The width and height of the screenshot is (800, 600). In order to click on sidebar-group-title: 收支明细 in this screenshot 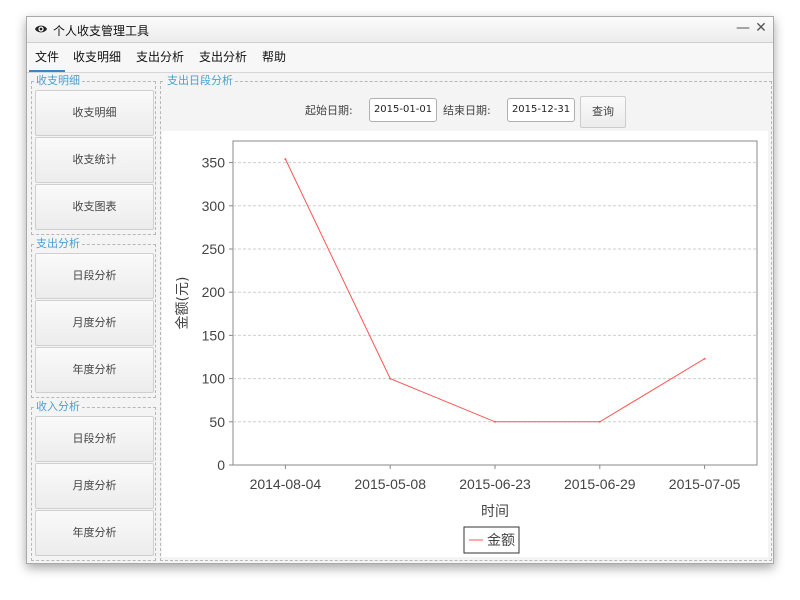, I will do `click(58, 81)`.